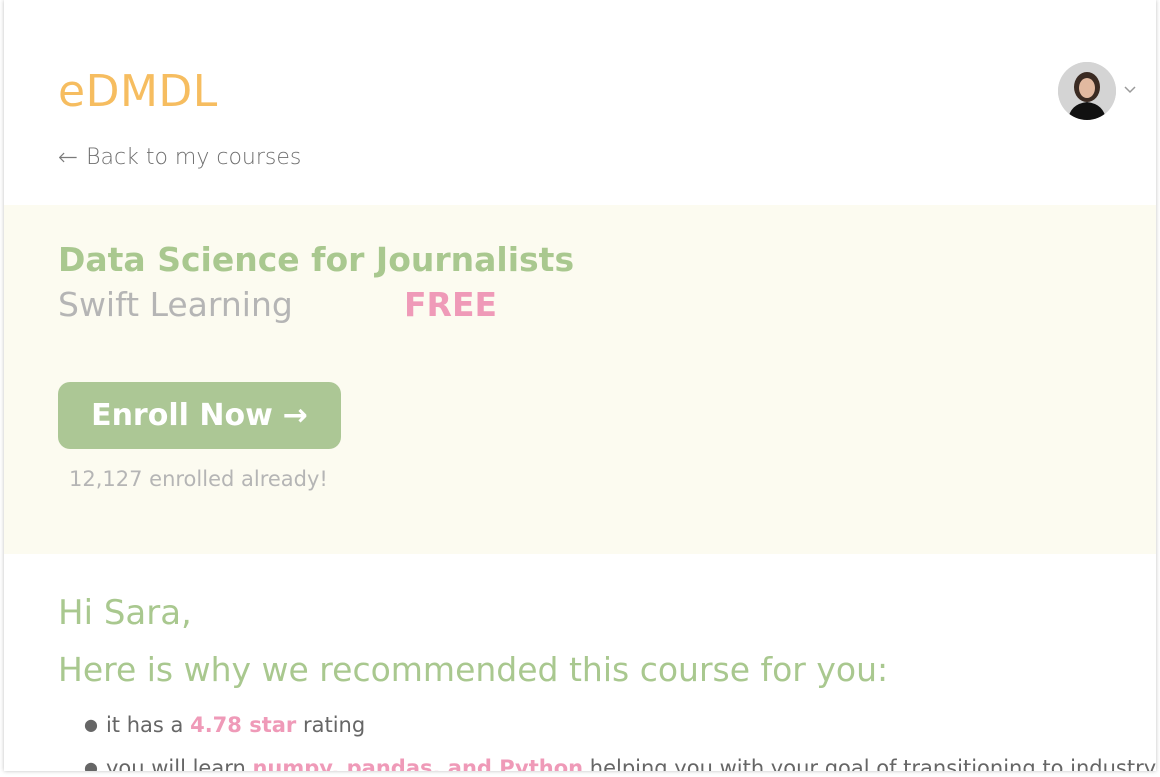  I want to click on reason-text: it has a, so click(144, 724).